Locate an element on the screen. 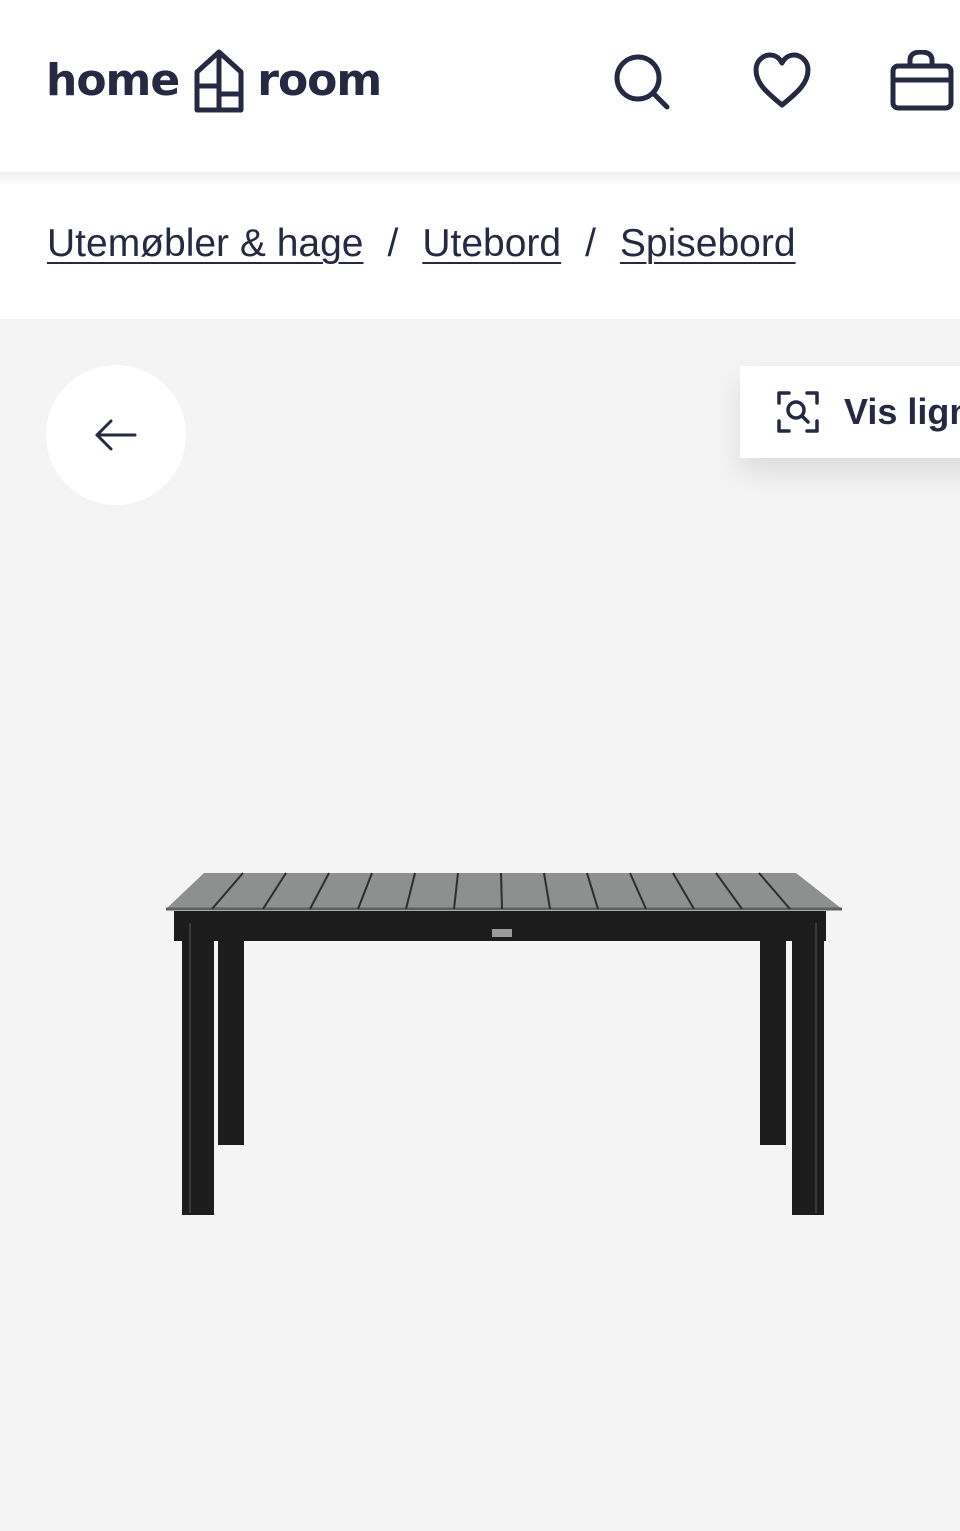 The width and height of the screenshot is (960, 1531). logo-word-home: home is located at coordinates (113, 80).